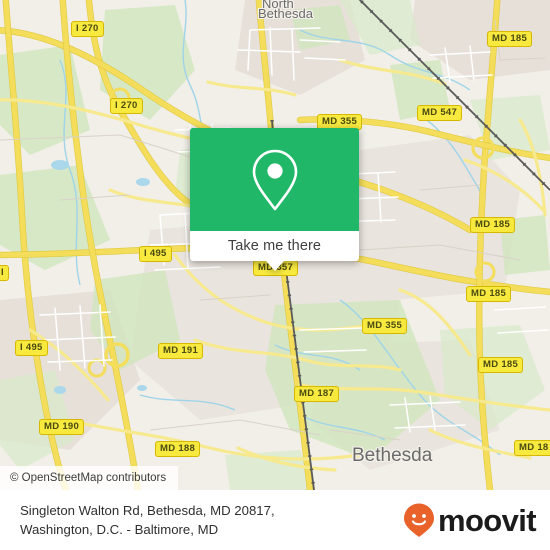 The height and width of the screenshot is (550, 550). I want to click on moovit-smiley-pin-icon, so click(418, 520).